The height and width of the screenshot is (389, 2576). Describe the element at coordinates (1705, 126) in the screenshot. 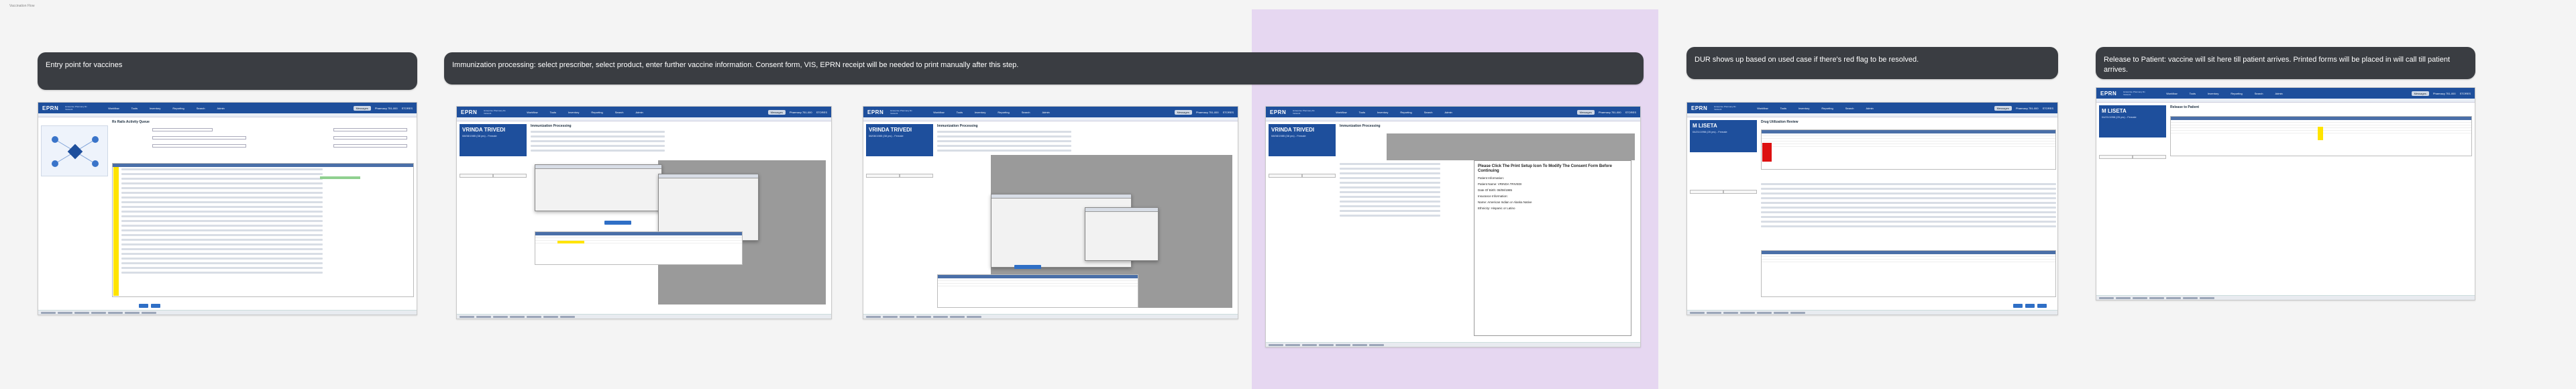

I see `patient-name: M LISETA` at that location.